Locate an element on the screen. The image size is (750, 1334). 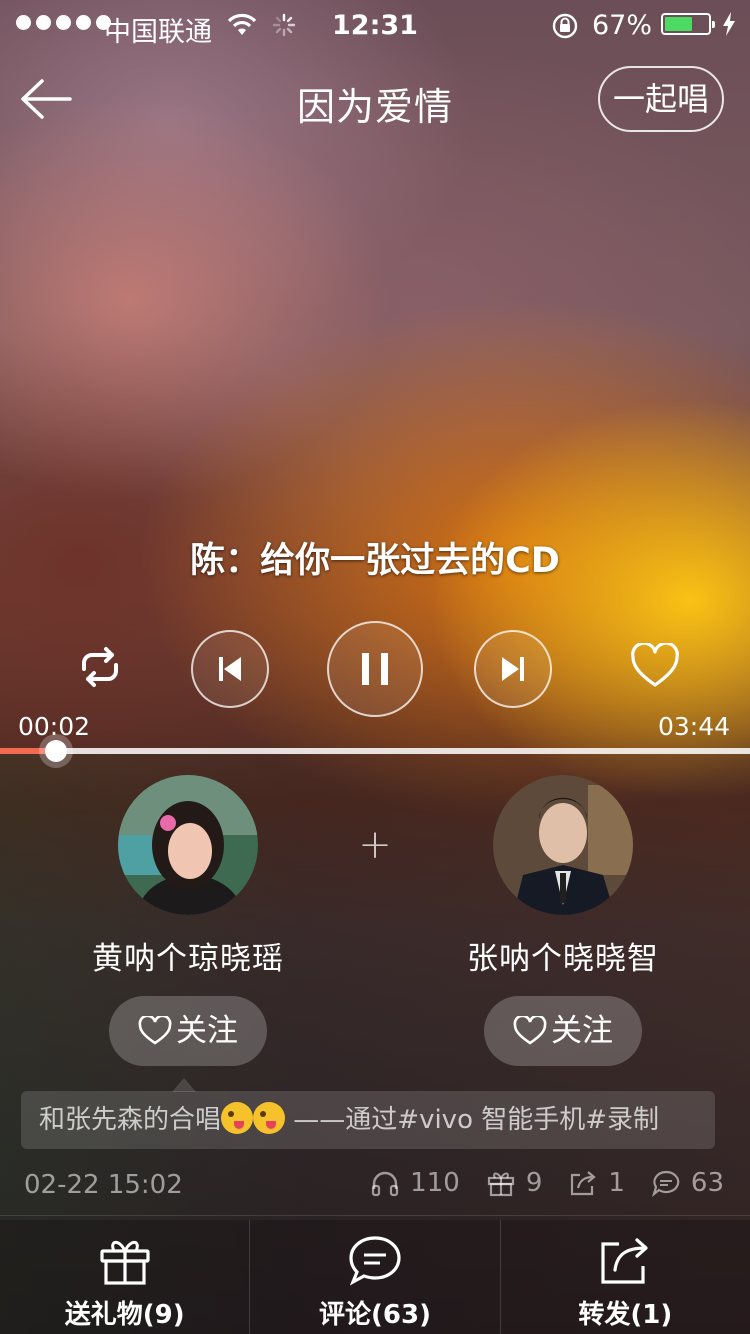
bottom-action-bar: 送礼物(9) 评论(63) 转发(1) is located at coordinates (375, 1277).